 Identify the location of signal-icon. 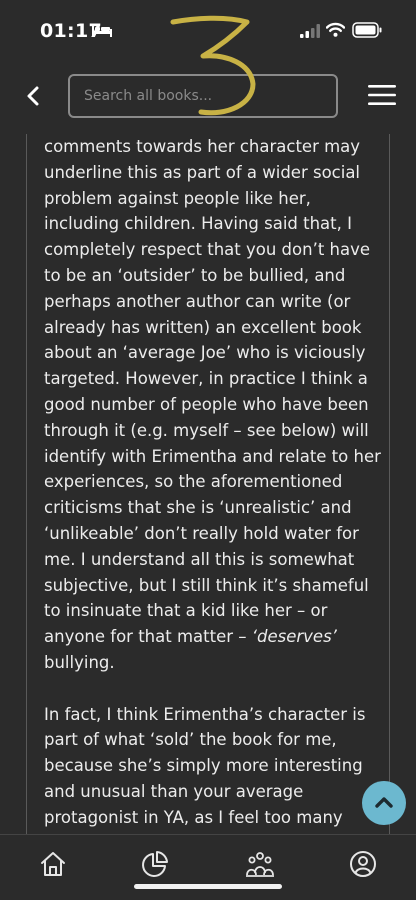
(310, 31).